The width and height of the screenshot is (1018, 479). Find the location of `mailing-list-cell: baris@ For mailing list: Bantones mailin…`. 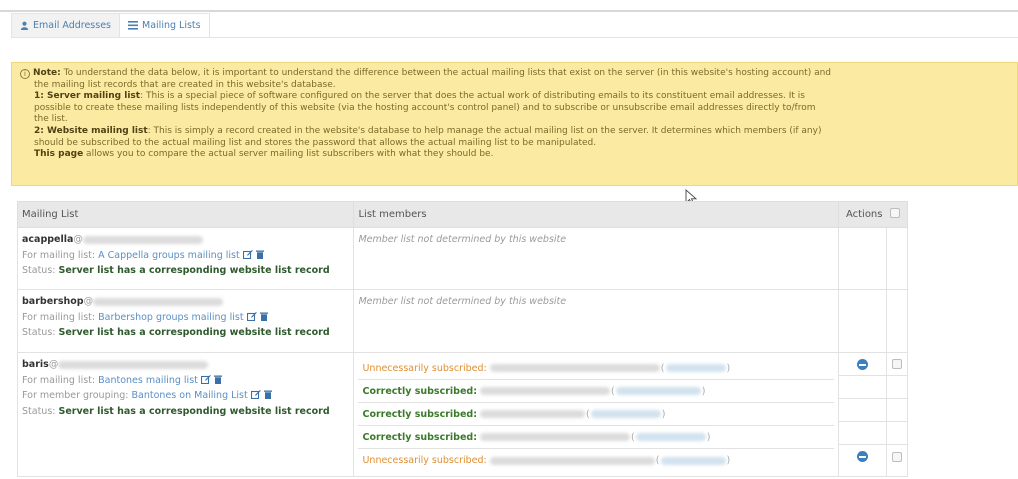

mailing-list-cell: baris@ For mailing list: Bantones mailin… is located at coordinates (185, 414).